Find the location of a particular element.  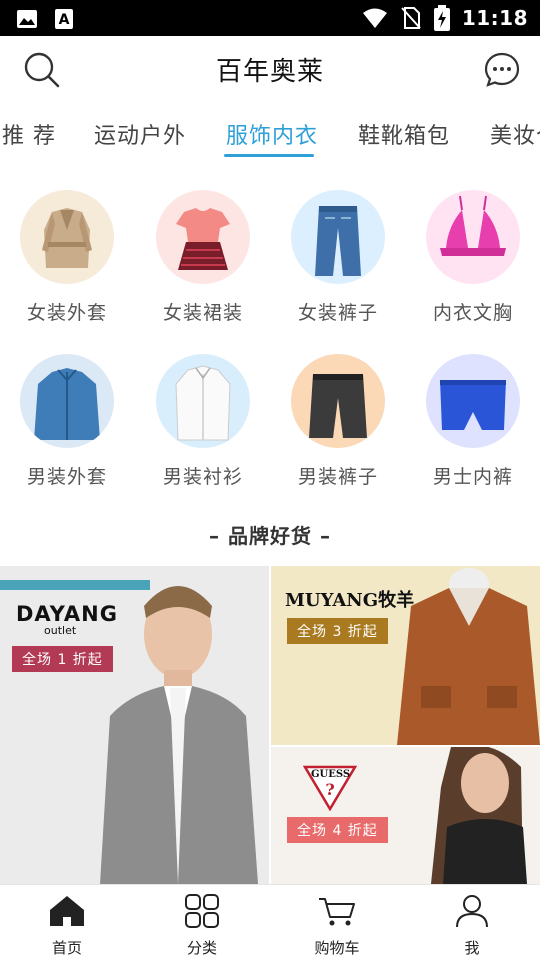

category-item: 女装裤子 is located at coordinates (338, 257).